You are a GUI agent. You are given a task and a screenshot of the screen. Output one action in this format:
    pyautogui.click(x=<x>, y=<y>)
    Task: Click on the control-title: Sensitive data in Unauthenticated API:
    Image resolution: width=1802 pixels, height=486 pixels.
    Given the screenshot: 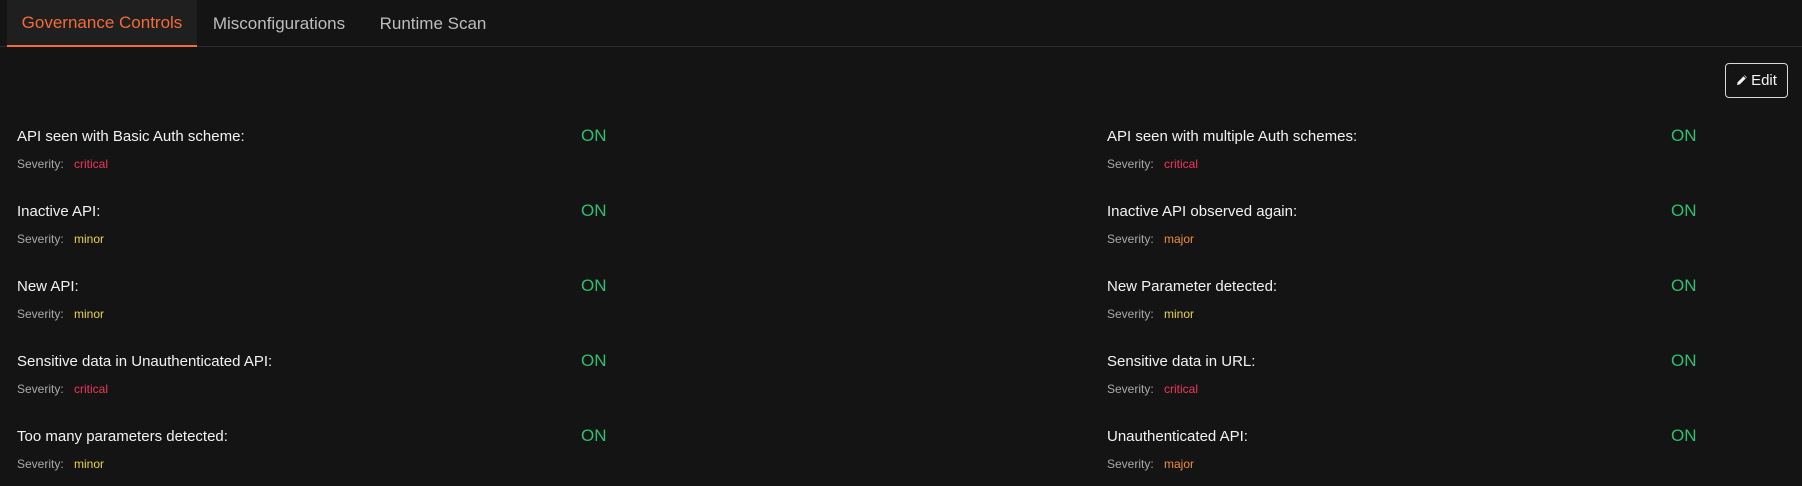 What is the action you would take?
    pyautogui.click(x=145, y=361)
    